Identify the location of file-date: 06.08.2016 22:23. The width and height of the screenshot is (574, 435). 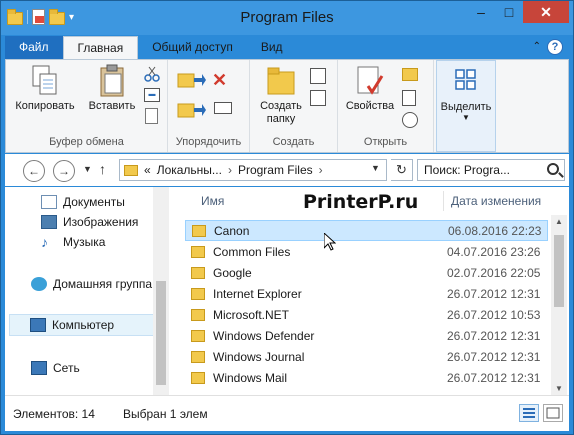
(495, 230).